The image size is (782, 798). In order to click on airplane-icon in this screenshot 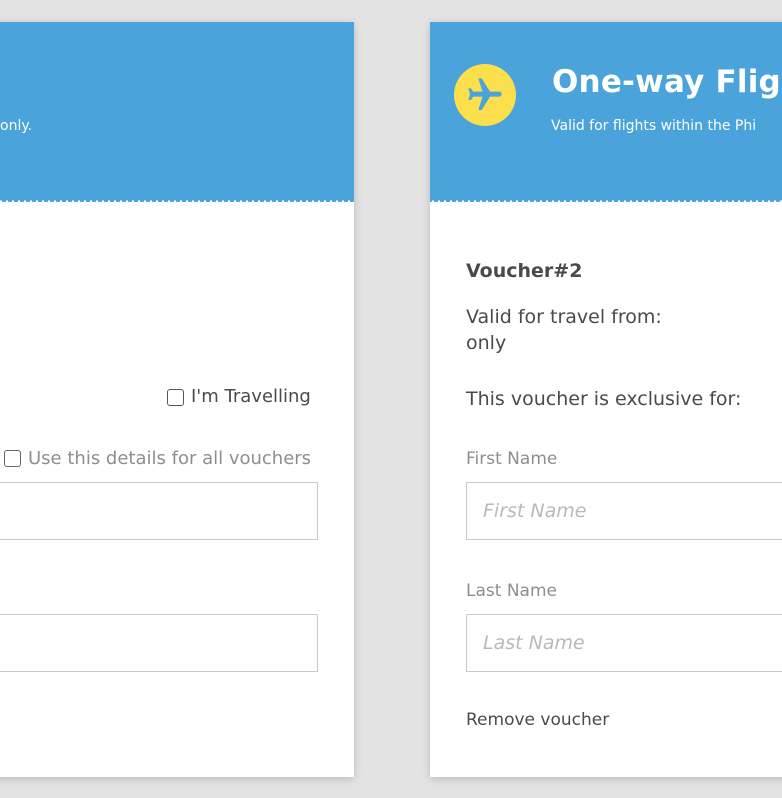, I will do `click(485, 94)`.